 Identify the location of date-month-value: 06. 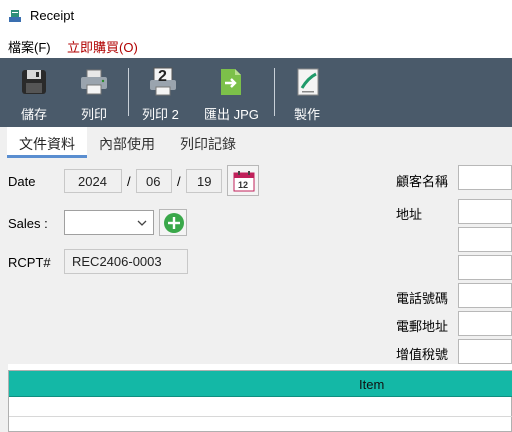
(153, 181).